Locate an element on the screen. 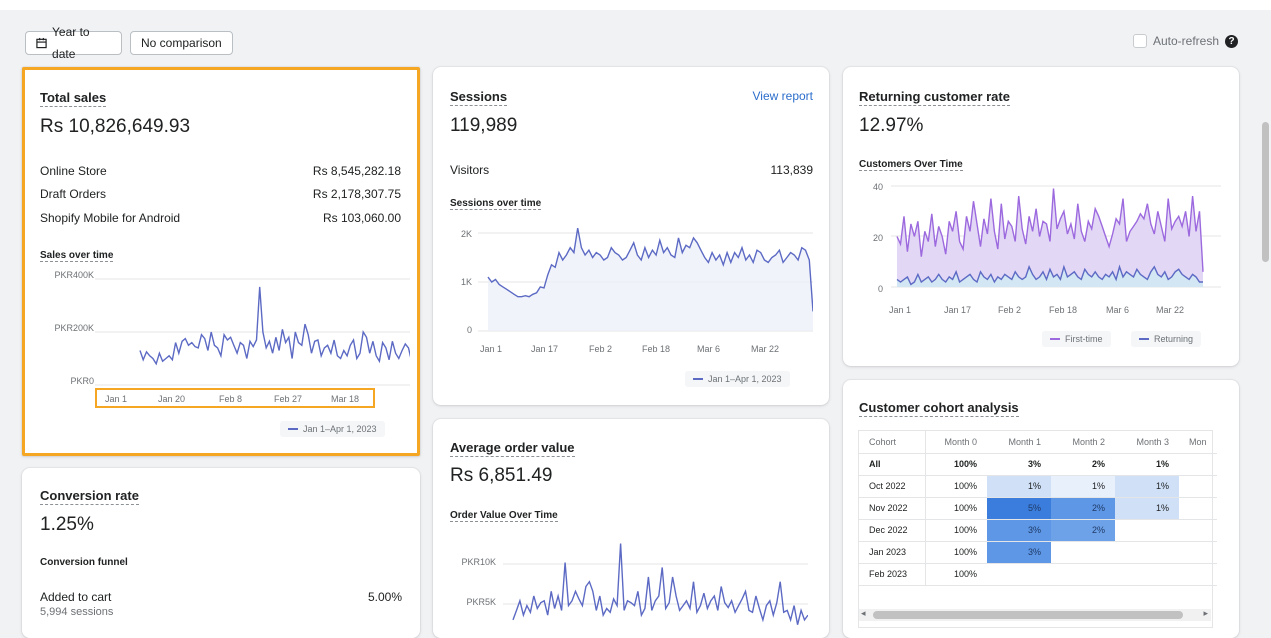 The width and height of the screenshot is (1271, 638). auto-refresh-checkbox is located at coordinates (1139, 41).